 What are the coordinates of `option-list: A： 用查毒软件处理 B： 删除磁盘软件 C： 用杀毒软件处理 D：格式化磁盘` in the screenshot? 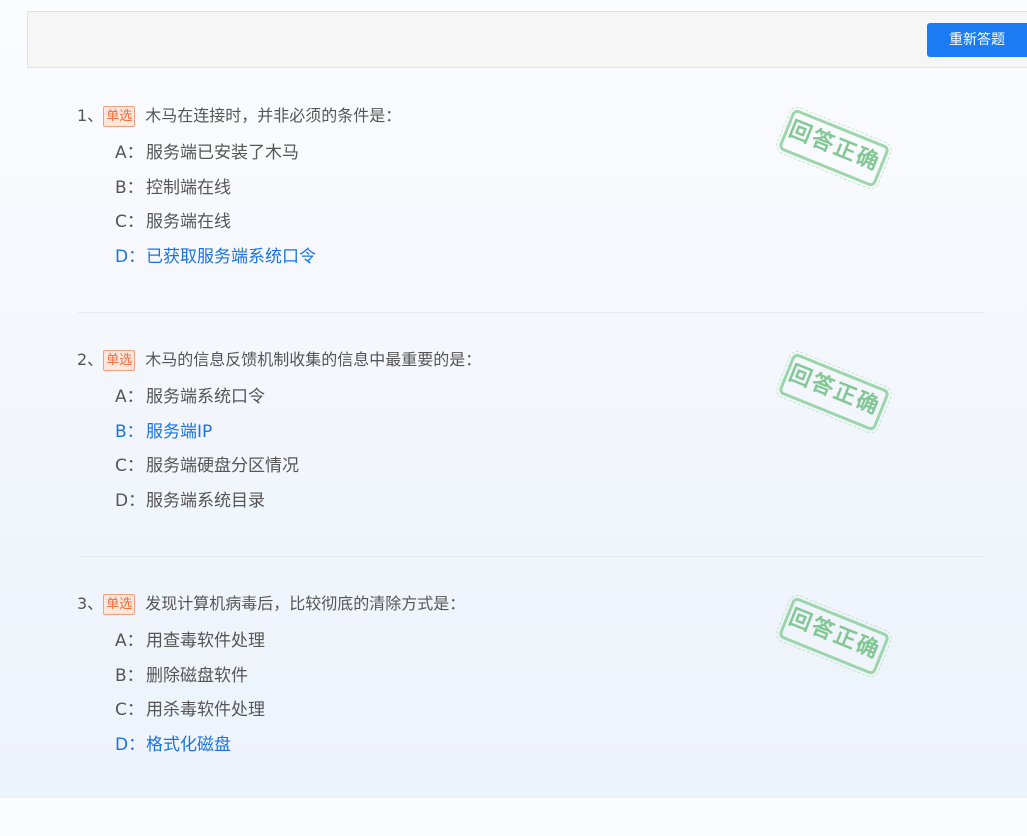 It's located at (190, 693).